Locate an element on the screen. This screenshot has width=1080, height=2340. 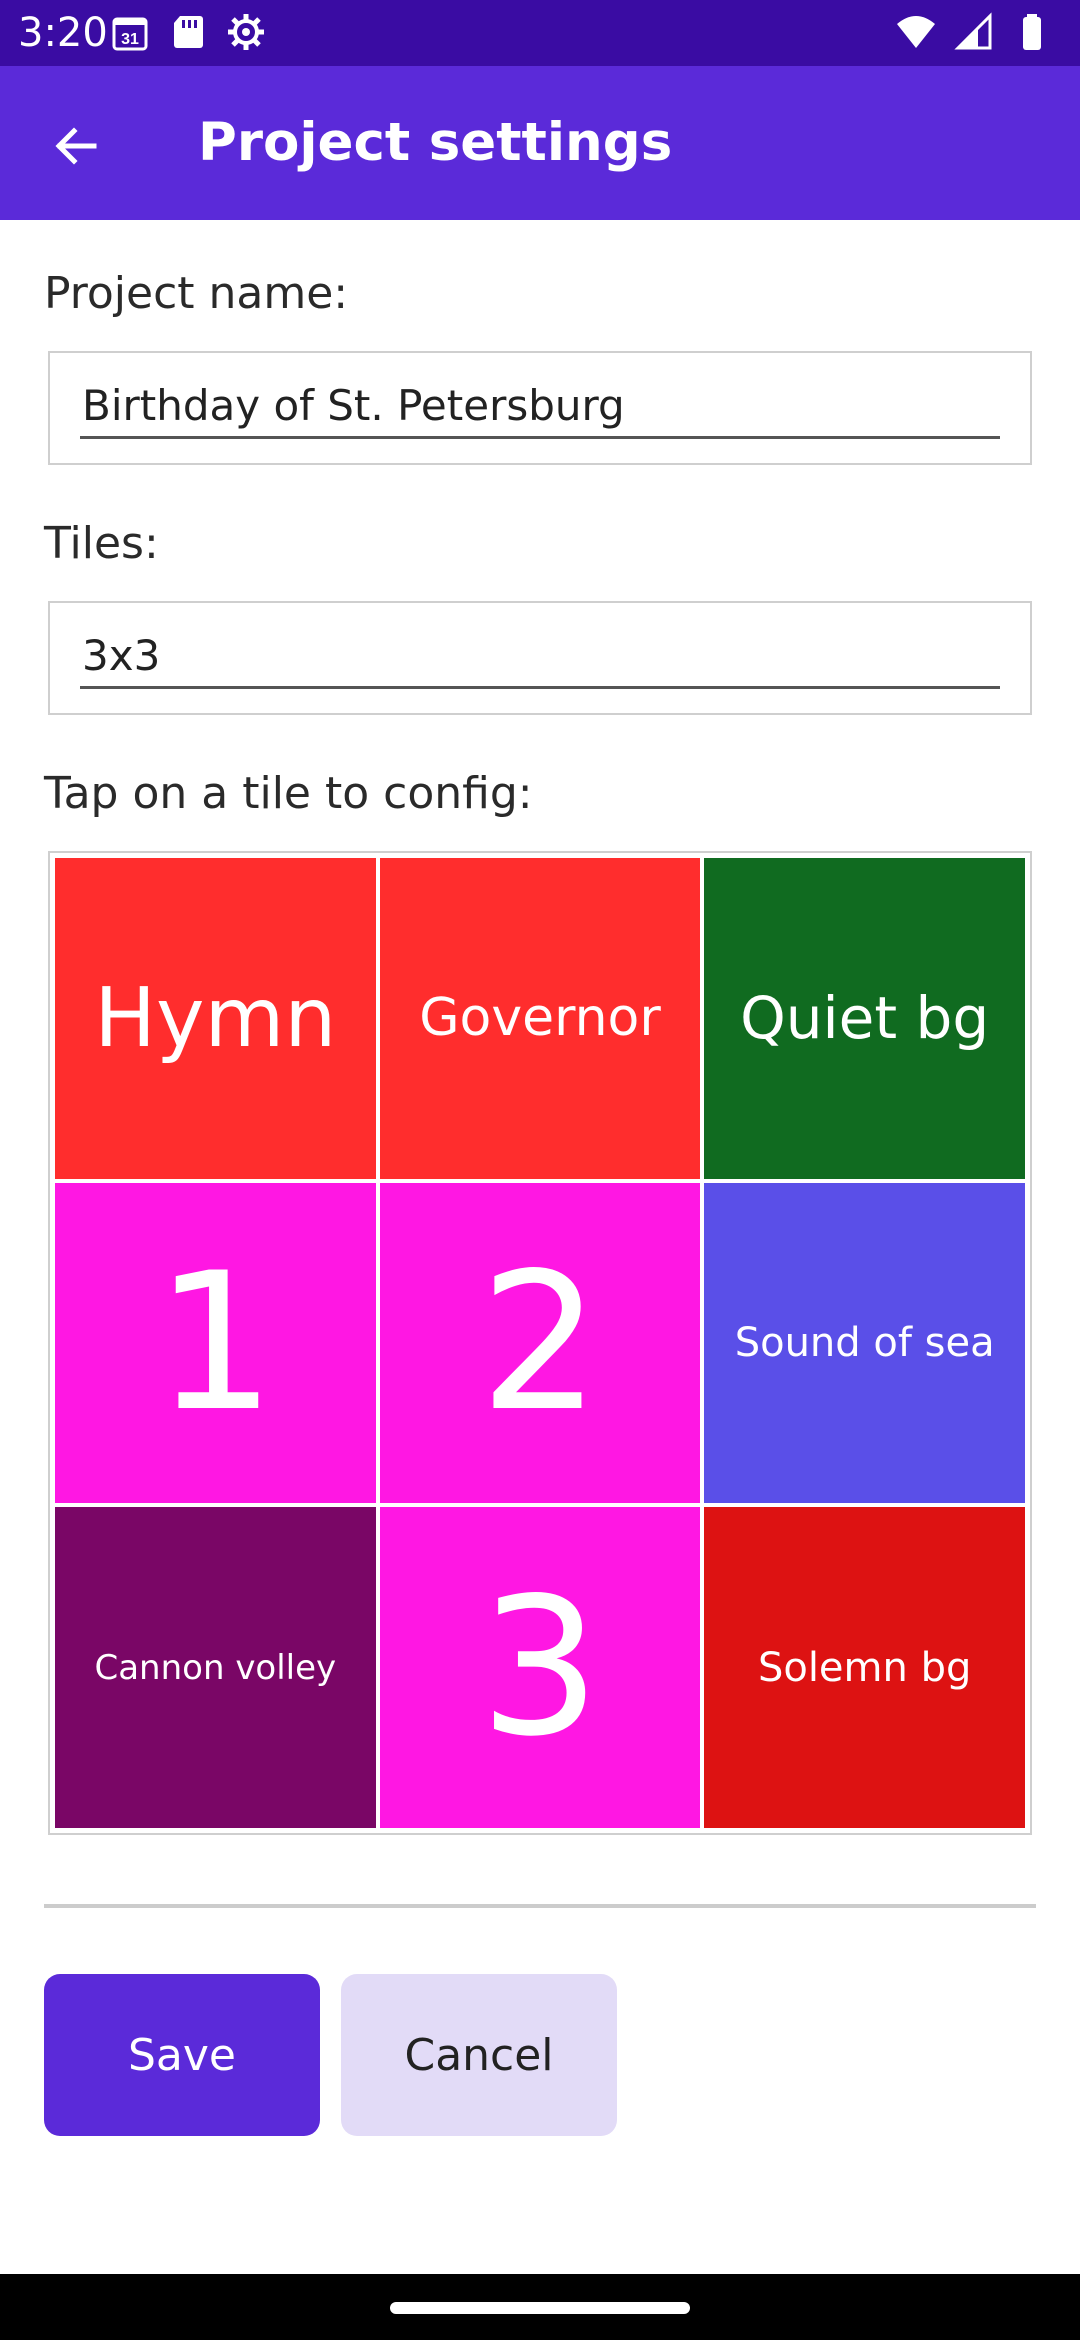
calendar-icon: 31 is located at coordinates (130, 34).